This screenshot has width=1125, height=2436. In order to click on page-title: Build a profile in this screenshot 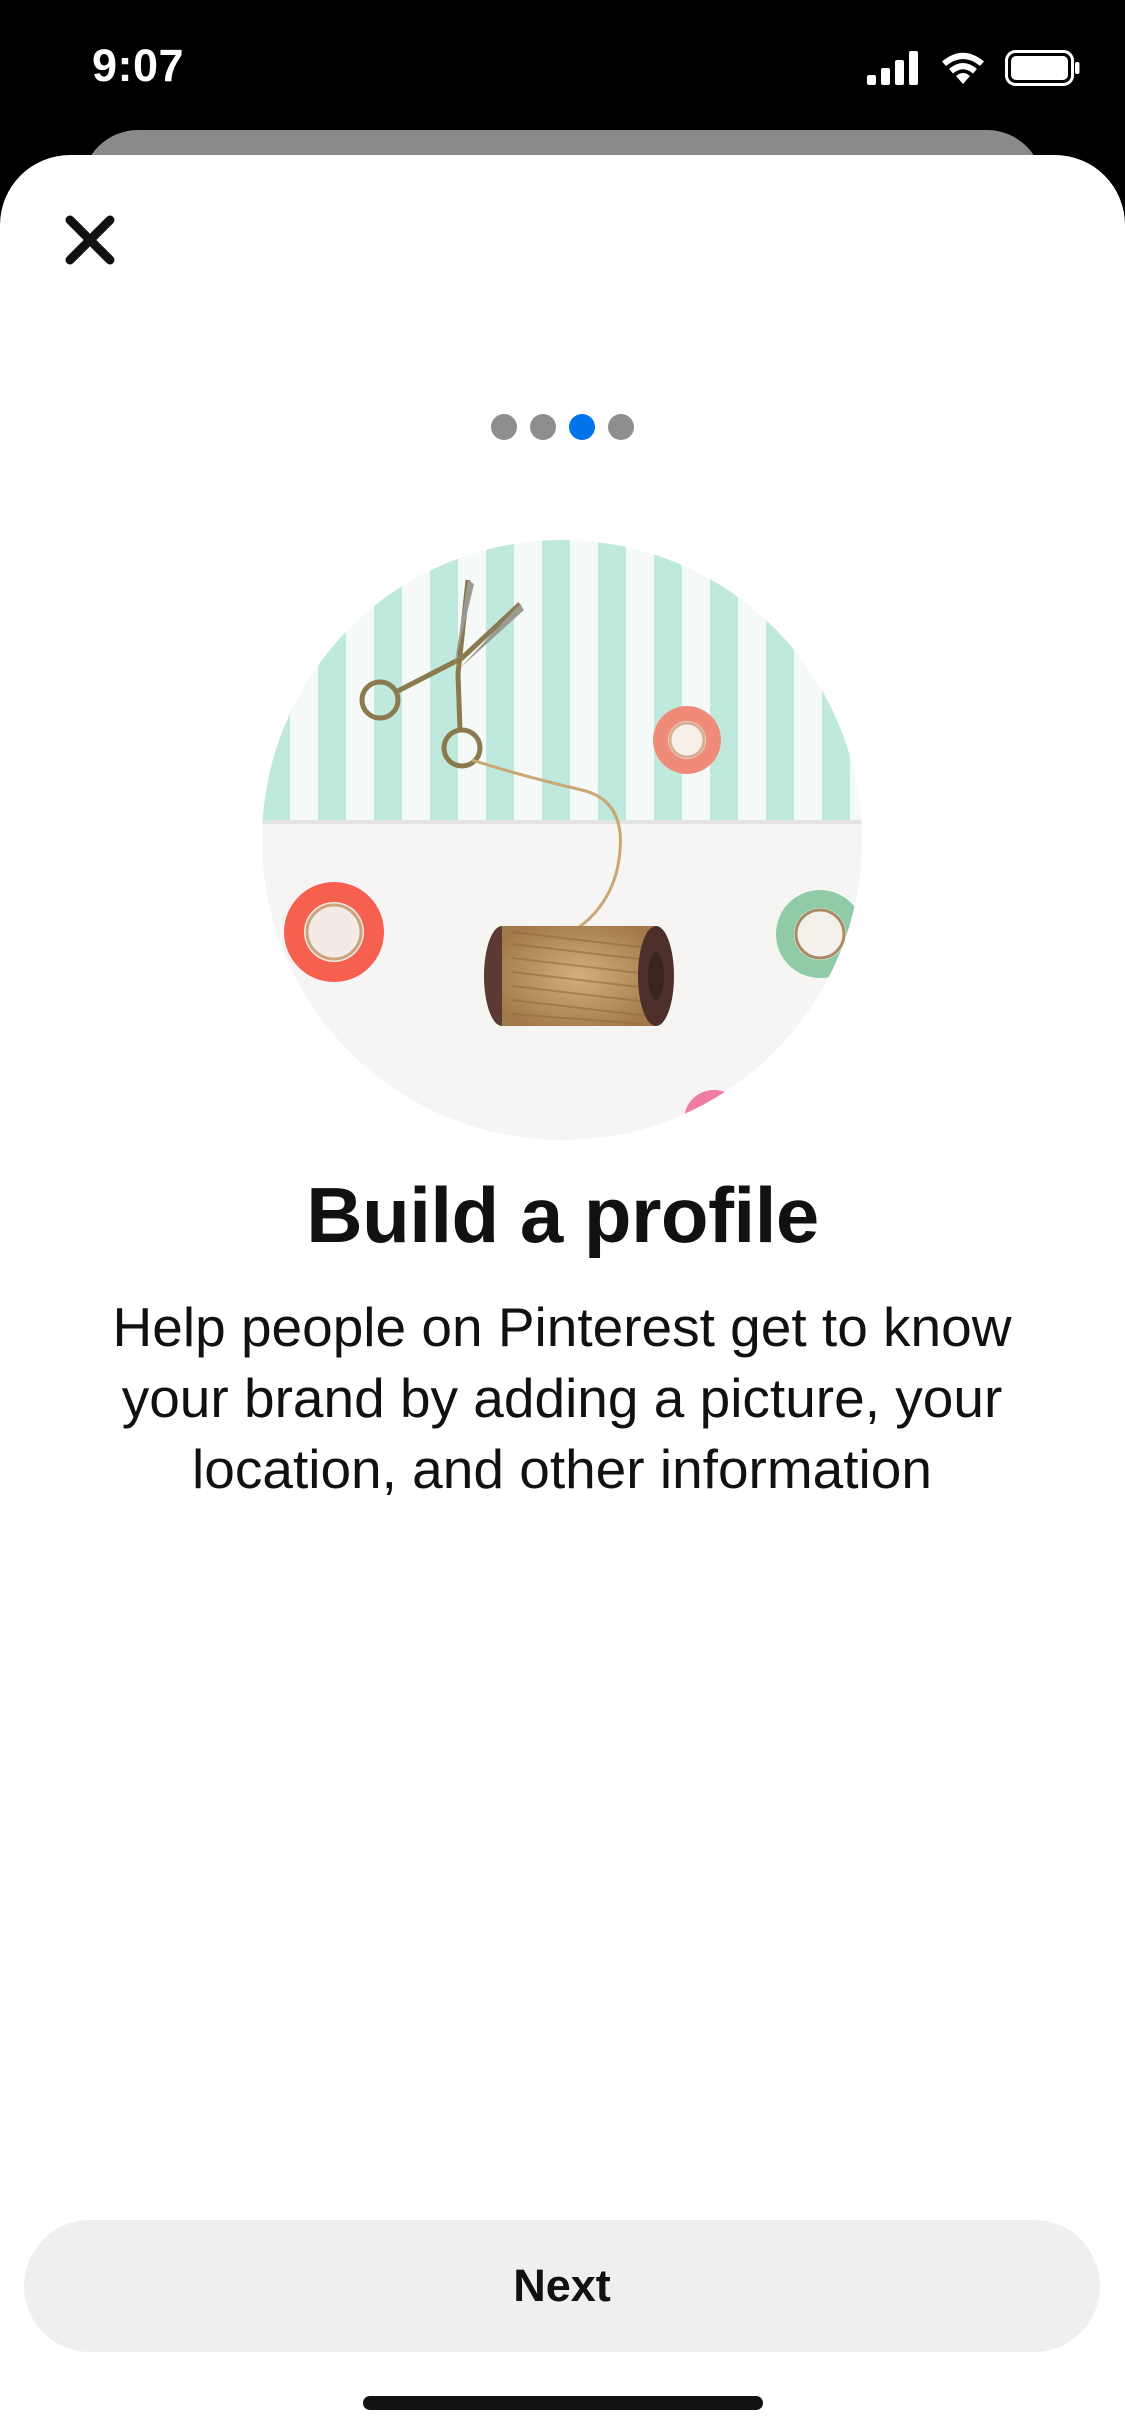, I will do `click(562, 1215)`.